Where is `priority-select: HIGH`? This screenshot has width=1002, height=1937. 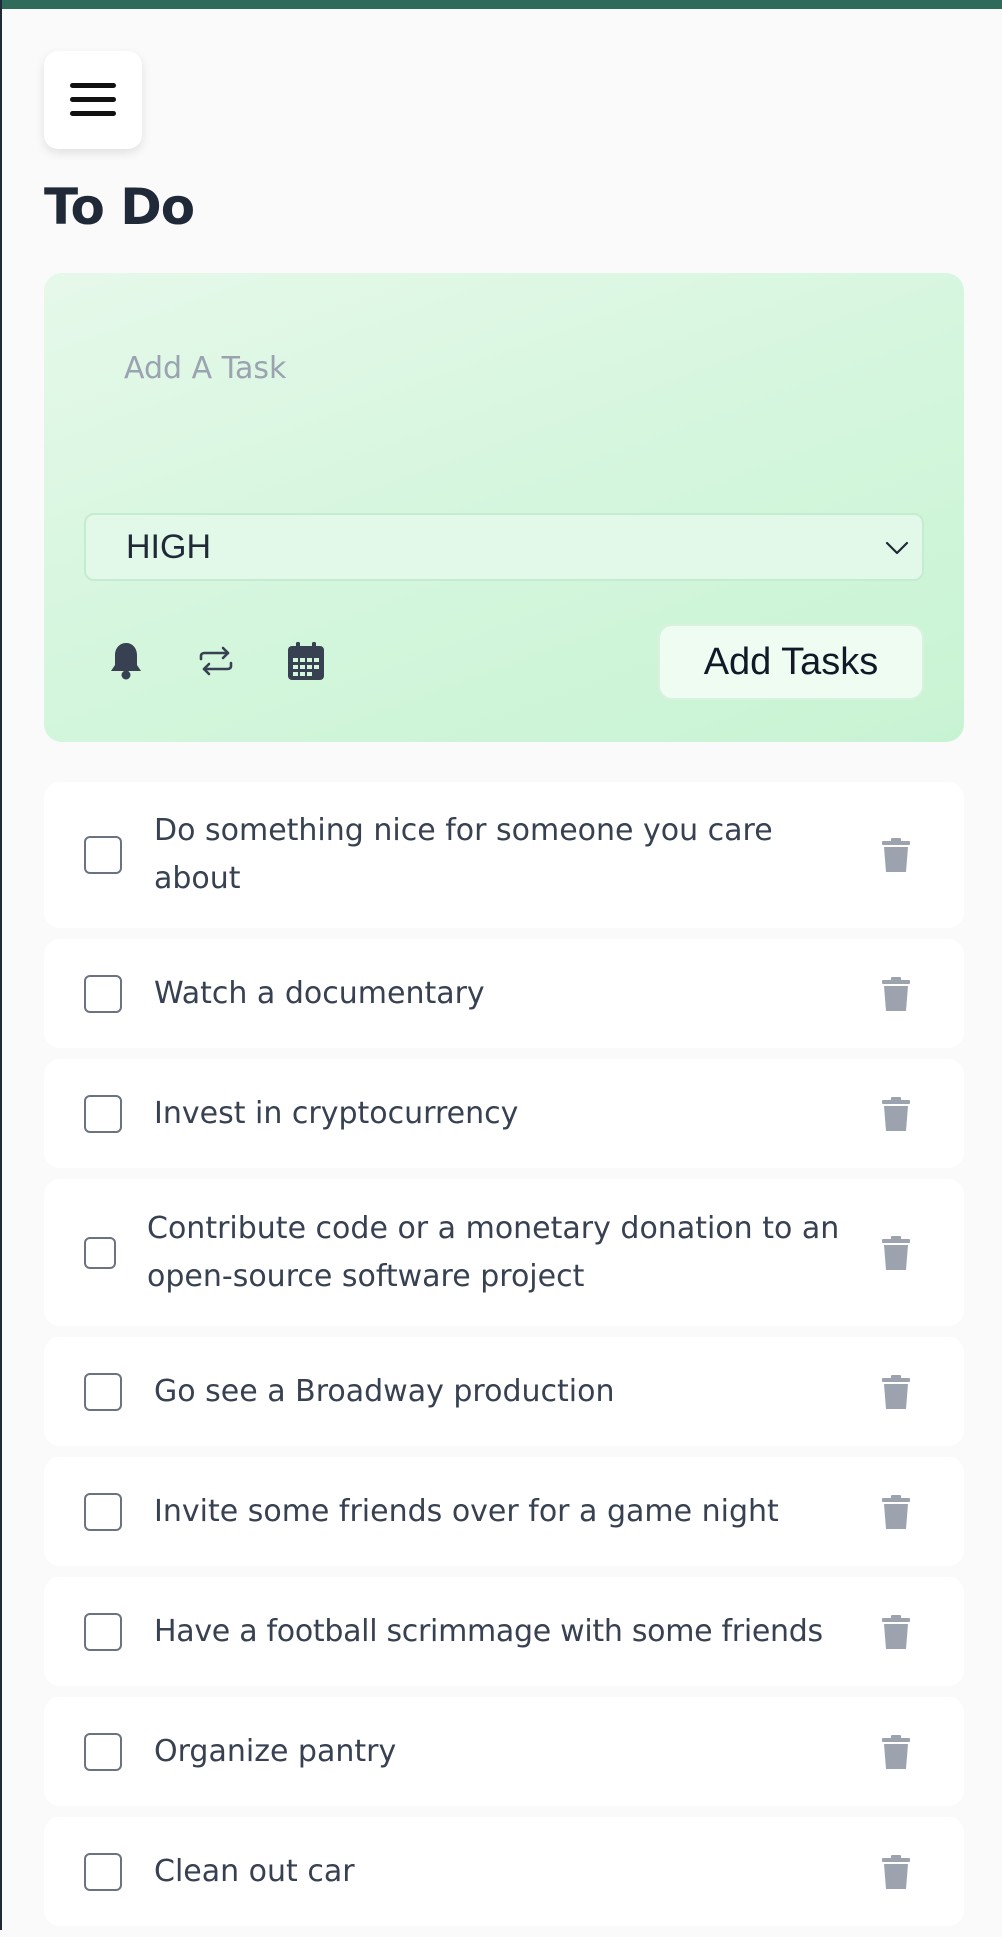
priority-select: HIGH is located at coordinates (504, 547).